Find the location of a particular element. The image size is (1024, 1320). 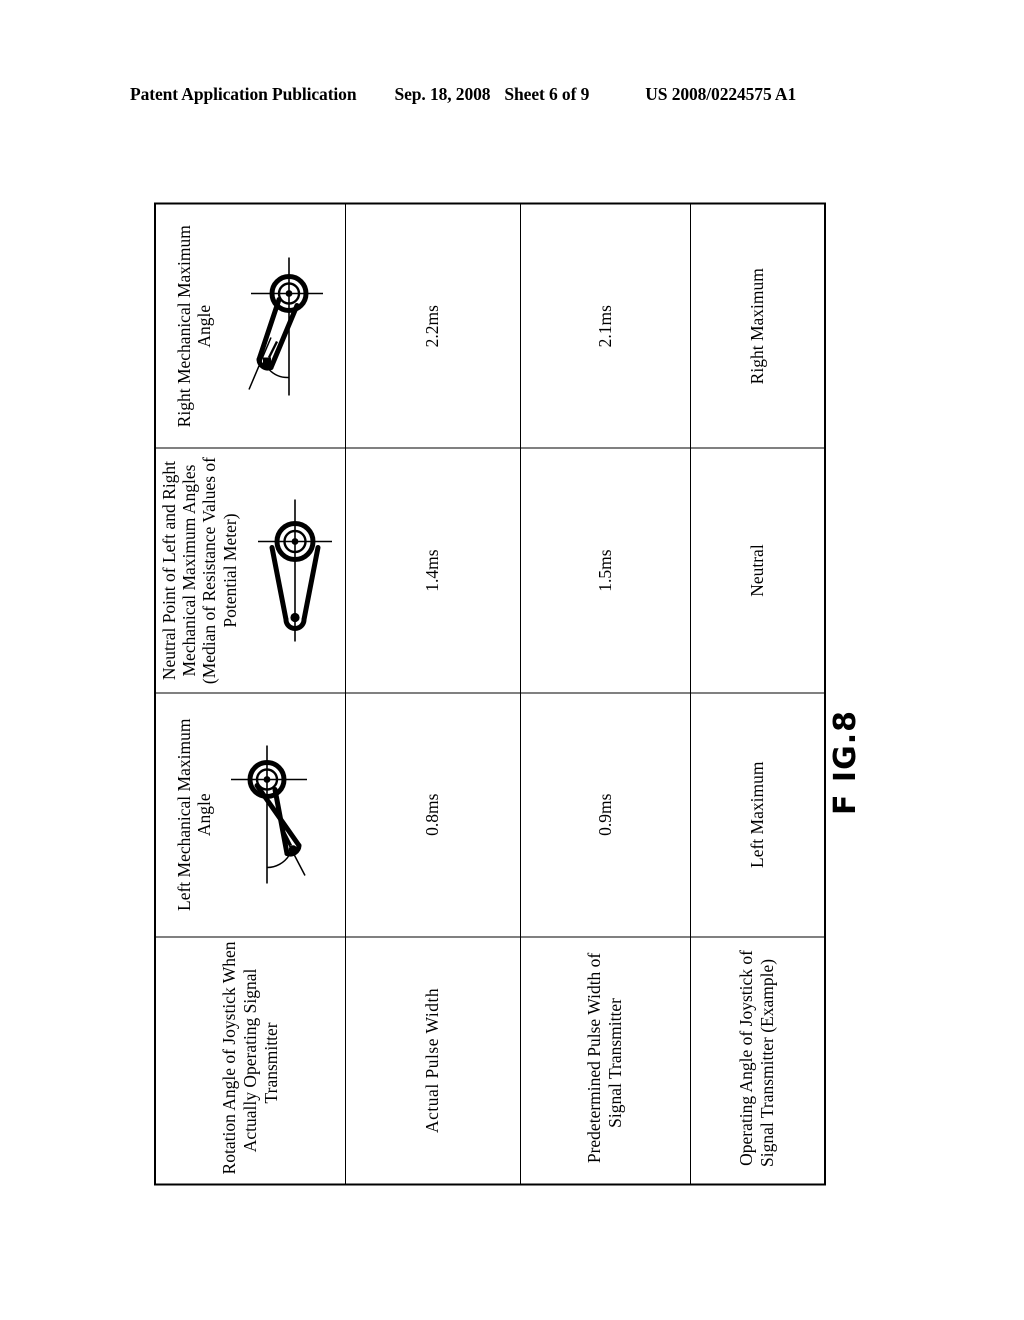

patent-number: US 2008/0224575 A1 is located at coordinates (721, 94).